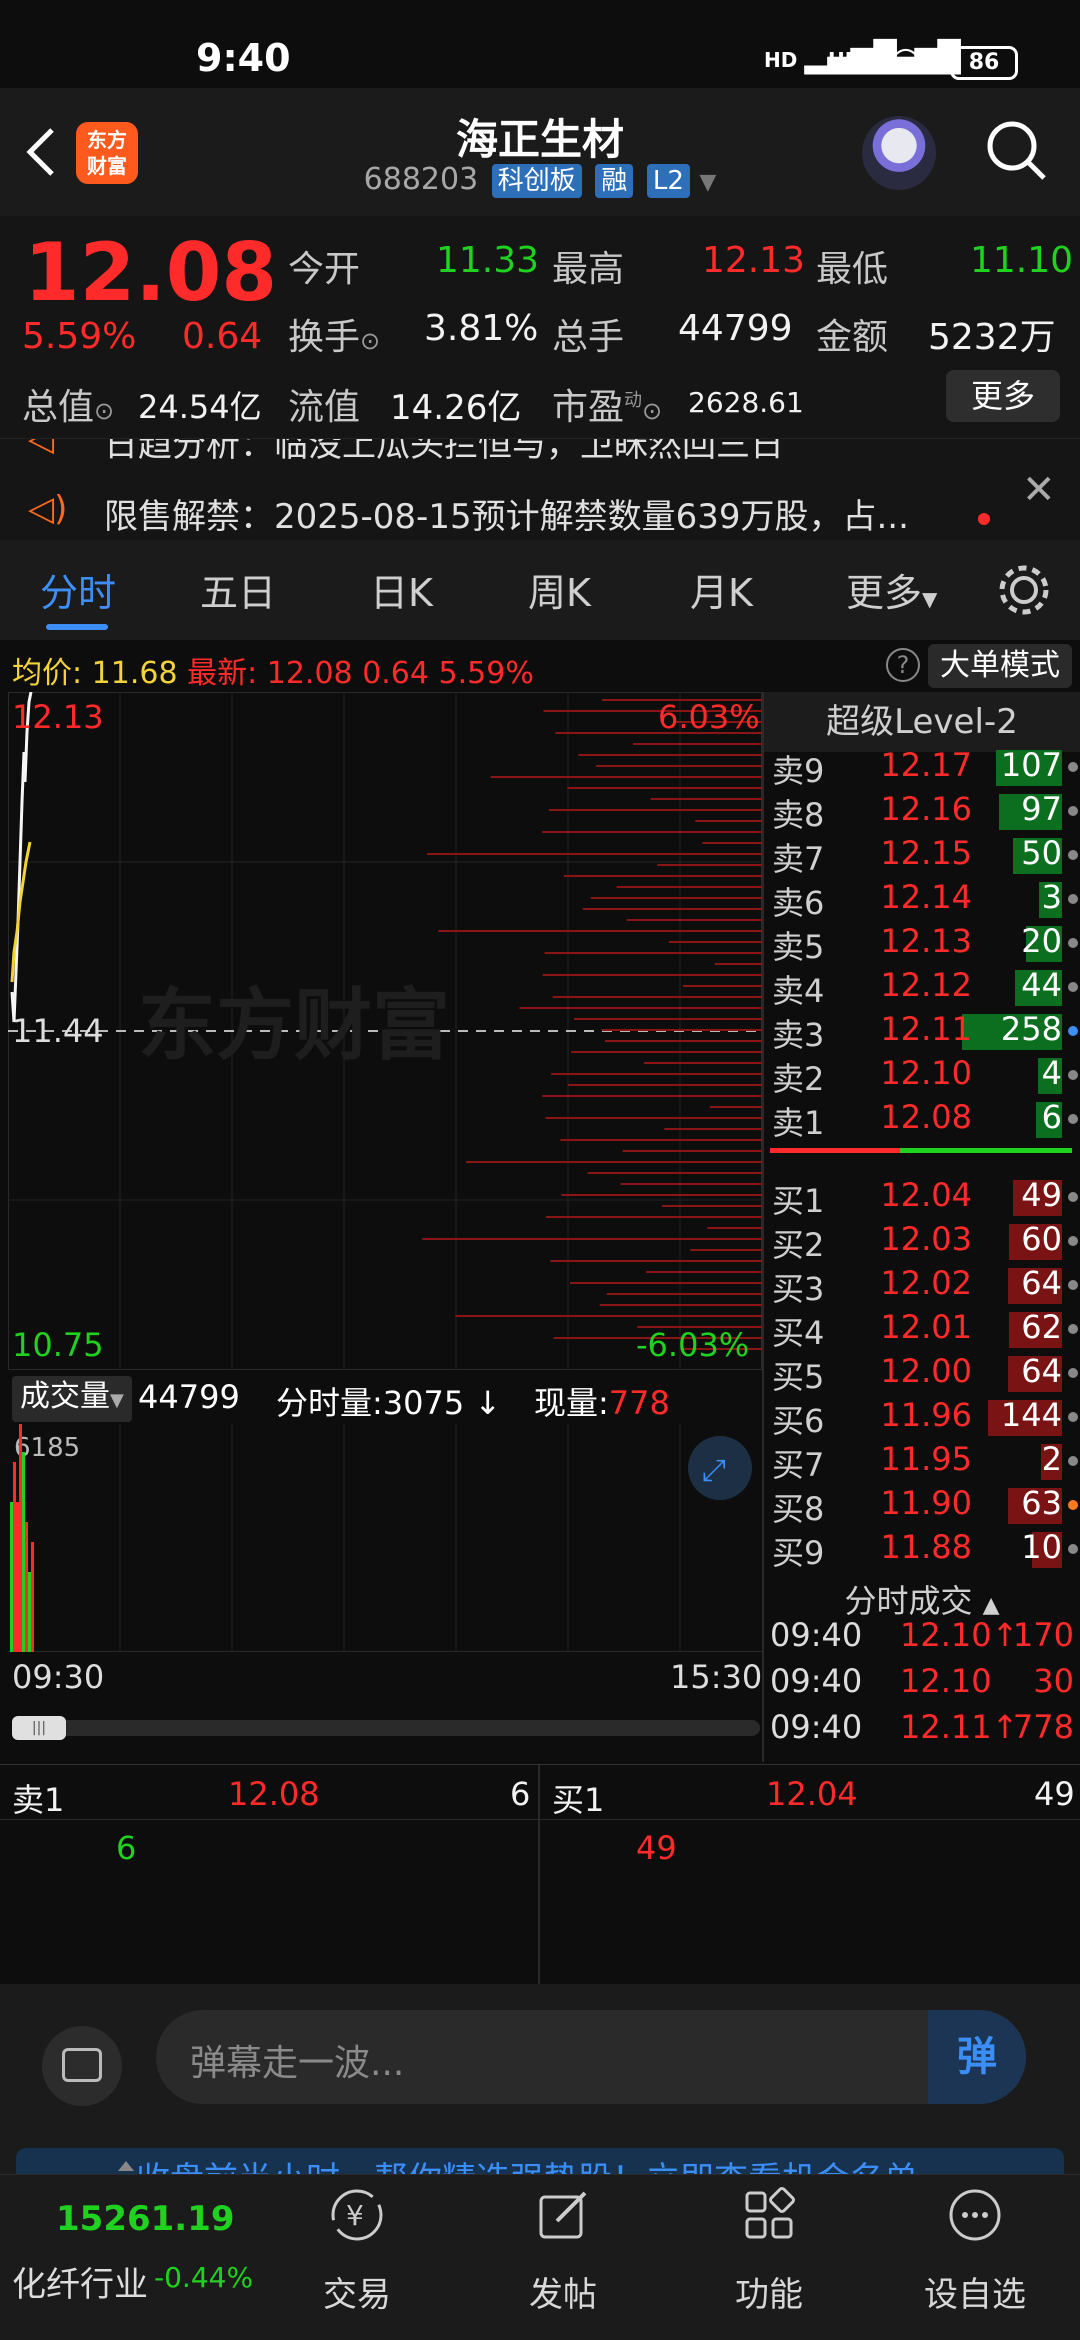 Image resolution: width=1080 pixels, height=2340 pixels. Describe the element at coordinates (922, 1286) in the screenshot. I see `buy-row: 买3 12.02 64` at that location.